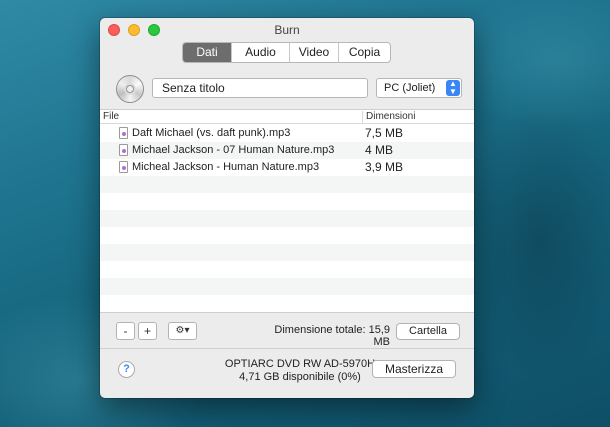  Describe the element at coordinates (154, 30) in the screenshot. I see `zoom-window-button` at that location.